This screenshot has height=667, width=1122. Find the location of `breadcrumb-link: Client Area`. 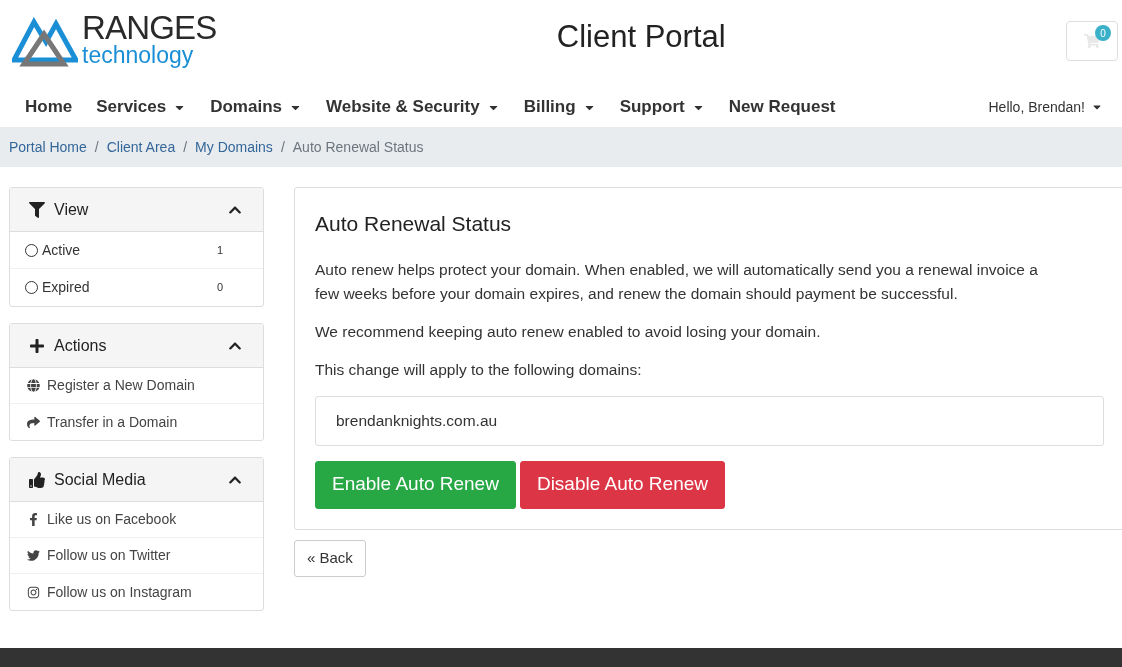

breadcrumb-link: Client Area is located at coordinates (141, 147).